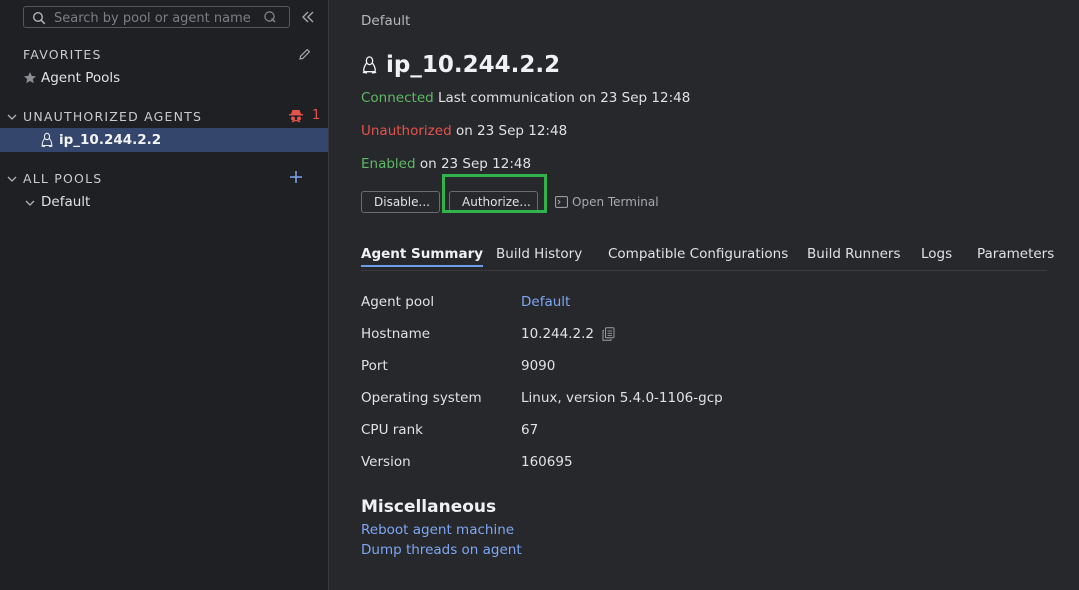  What do you see at coordinates (112, 116) in the screenshot?
I see `unauthorized-agents-section-title: UNAUTHORIZED AGENTS` at bounding box center [112, 116].